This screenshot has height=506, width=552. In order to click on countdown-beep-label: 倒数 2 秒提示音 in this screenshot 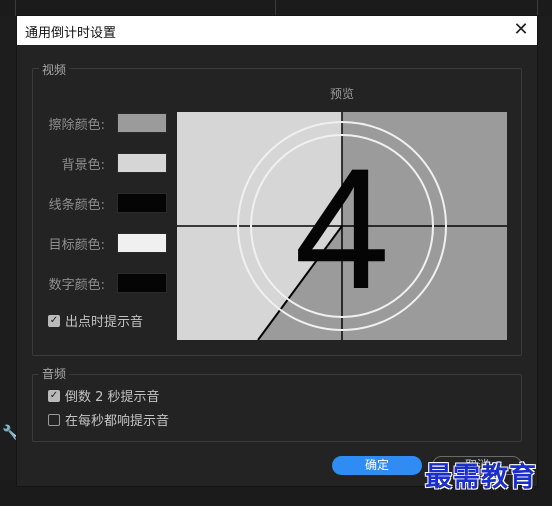, I will do `click(112, 397)`.